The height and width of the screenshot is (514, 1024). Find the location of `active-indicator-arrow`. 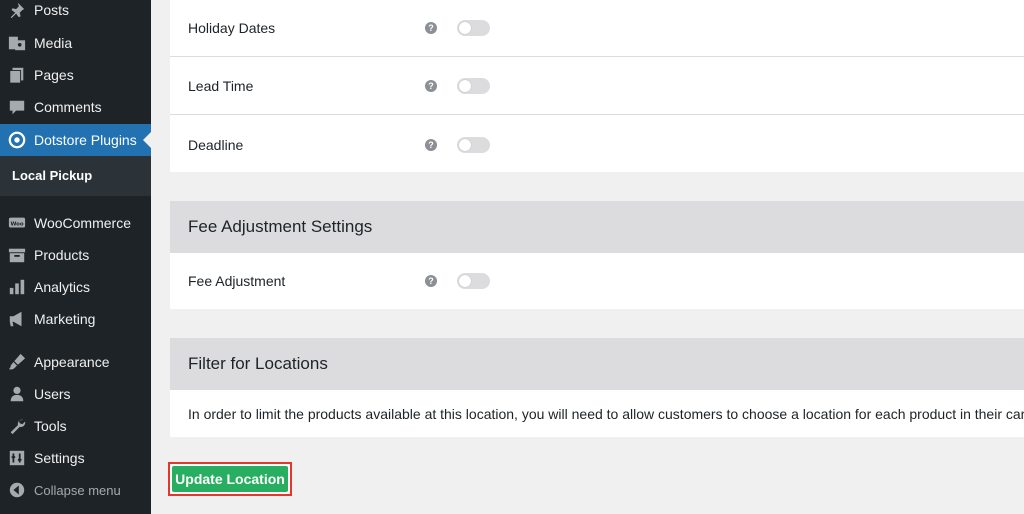

active-indicator-arrow is located at coordinates (147, 140).